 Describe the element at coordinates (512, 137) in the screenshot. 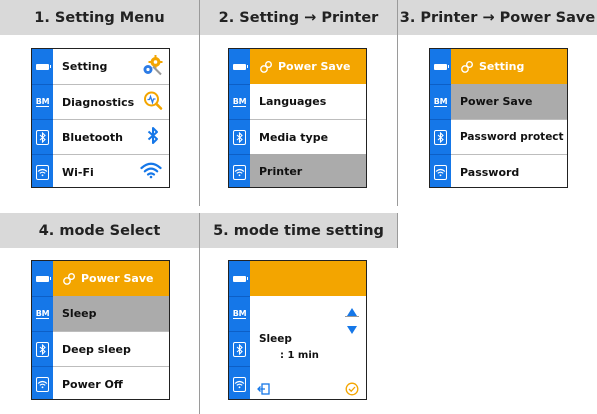

I see `menu-item-label: Password protect` at that location.